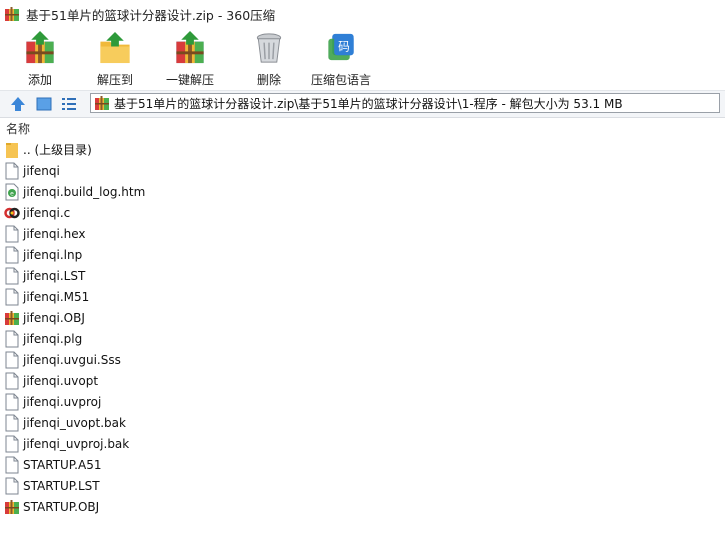 The image size is (725, 537). I want to click on file-name: STARTUP.OBJ, so click(61, 506).